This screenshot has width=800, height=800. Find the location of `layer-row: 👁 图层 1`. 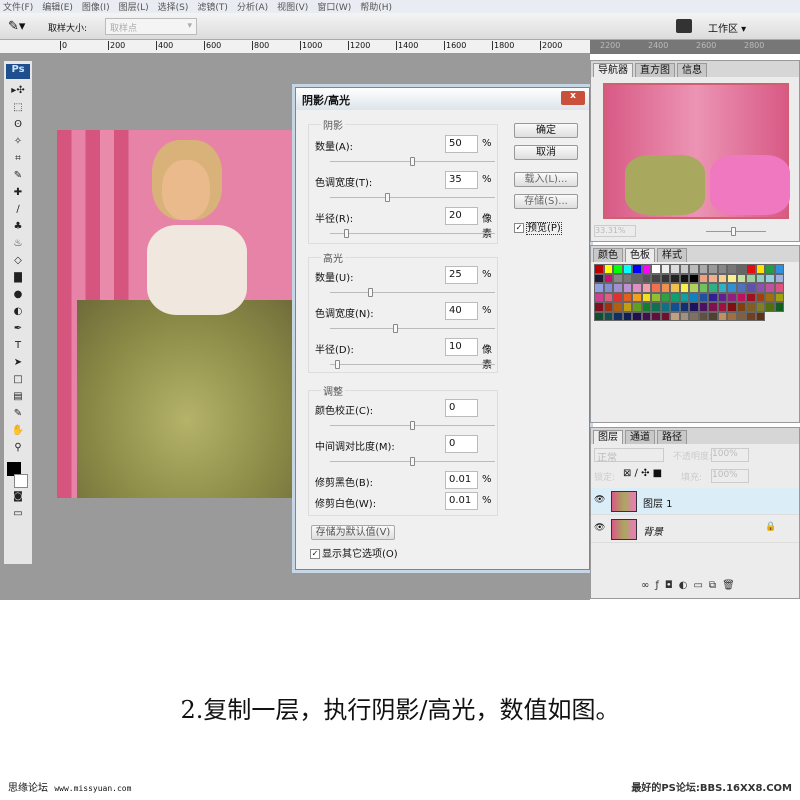

layer-row: 👁 图层 1 is located at coordinates (695, 501).